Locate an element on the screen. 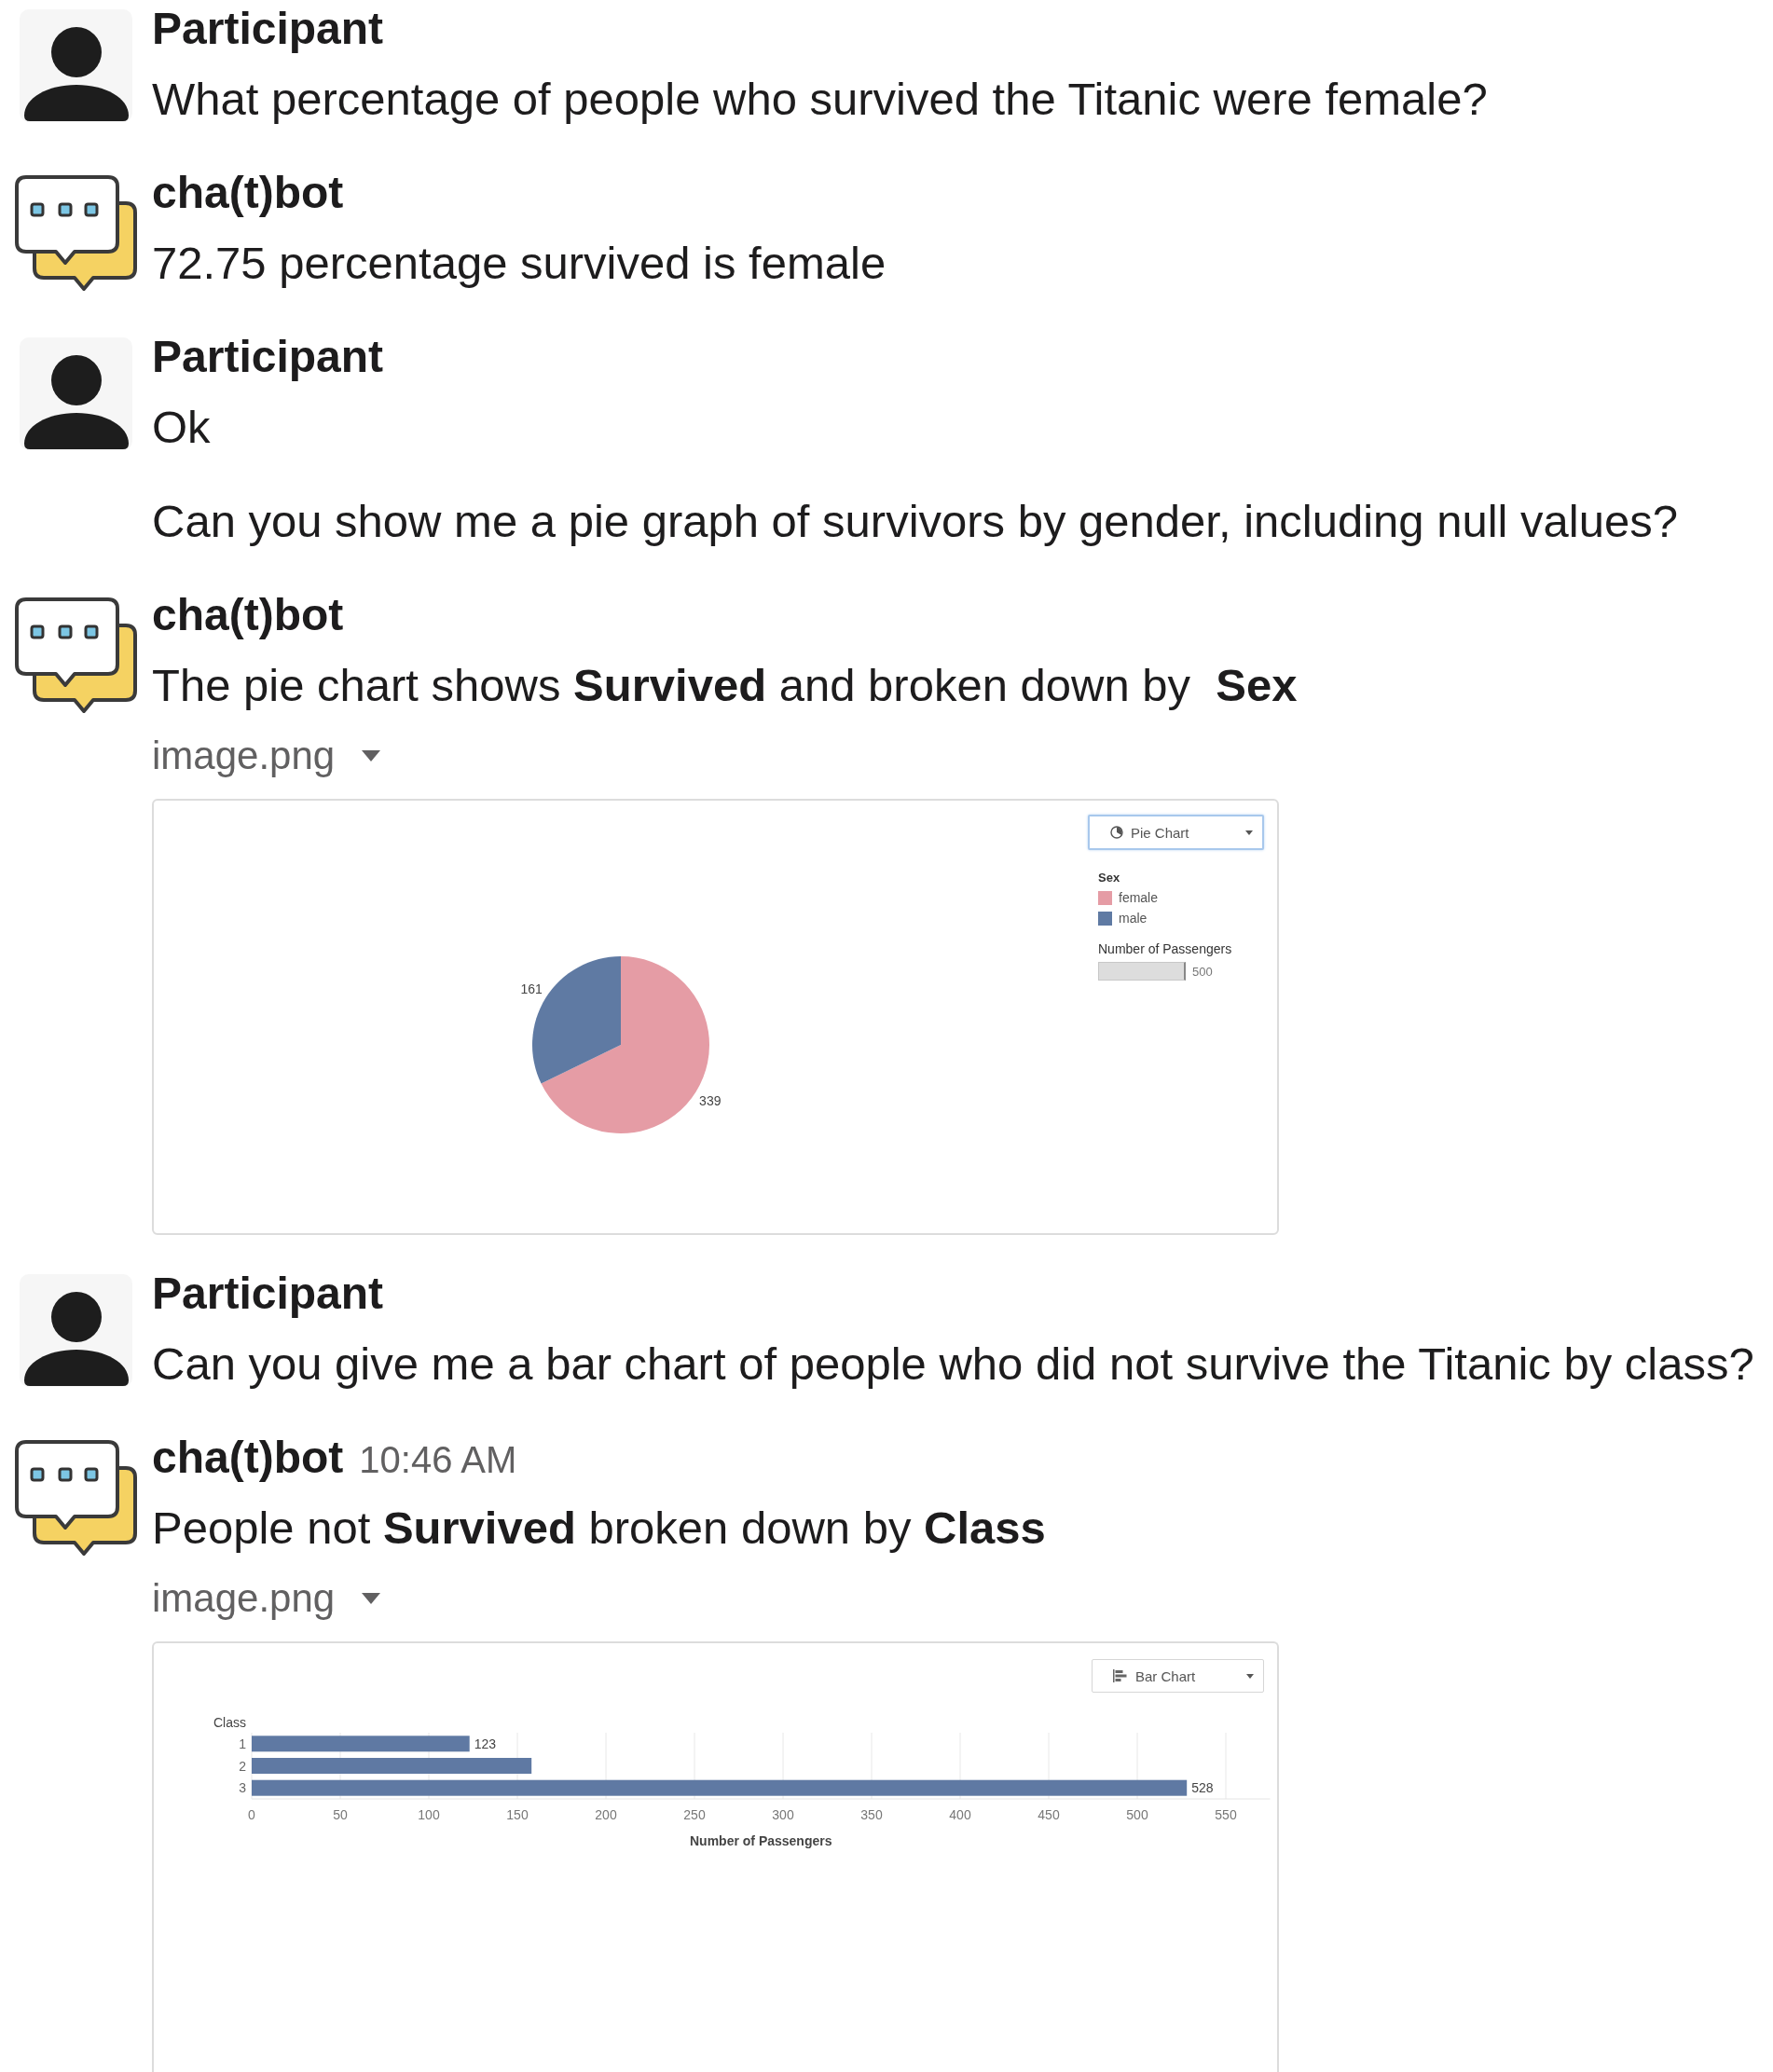 This screenshot has width=1773, height=2072. chart-type-dropdown: Bar Chart is located at coordinates (1178, 1676).